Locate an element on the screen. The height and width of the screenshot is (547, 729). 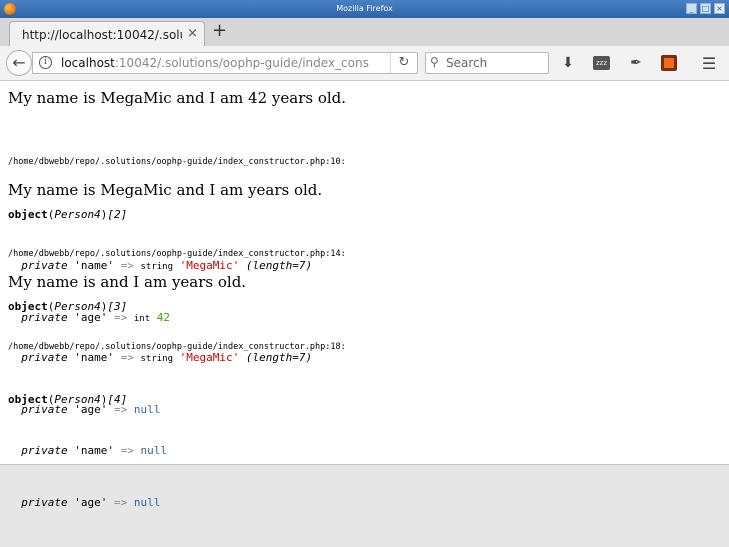
eyedropper-icon: ✒ is located at coordinates (636, 63).